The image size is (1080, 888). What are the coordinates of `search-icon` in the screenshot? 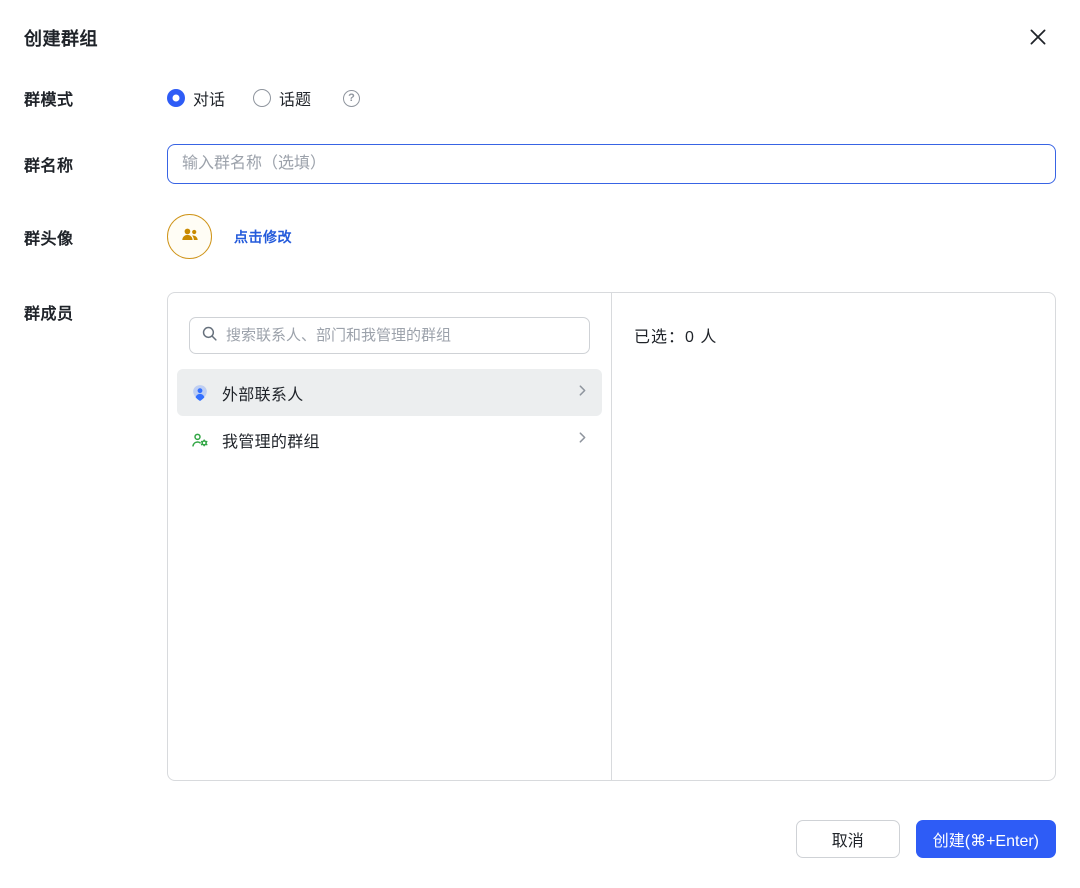 It's located at (209, 336).